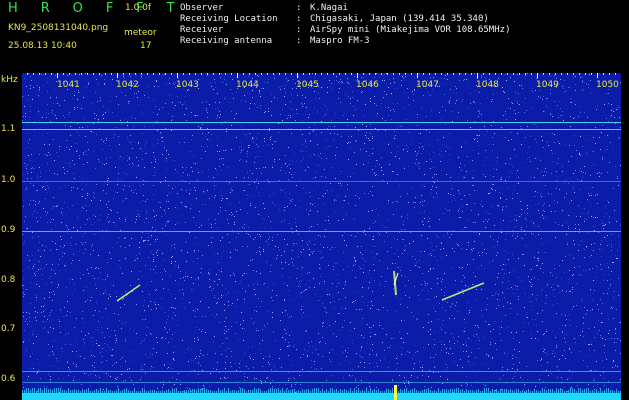 The height and width of the screenshot is (400, 629). Describe the element at coordinates (8, 280) in the screenshot. I see `y-tick-label: 0.8` at that location.